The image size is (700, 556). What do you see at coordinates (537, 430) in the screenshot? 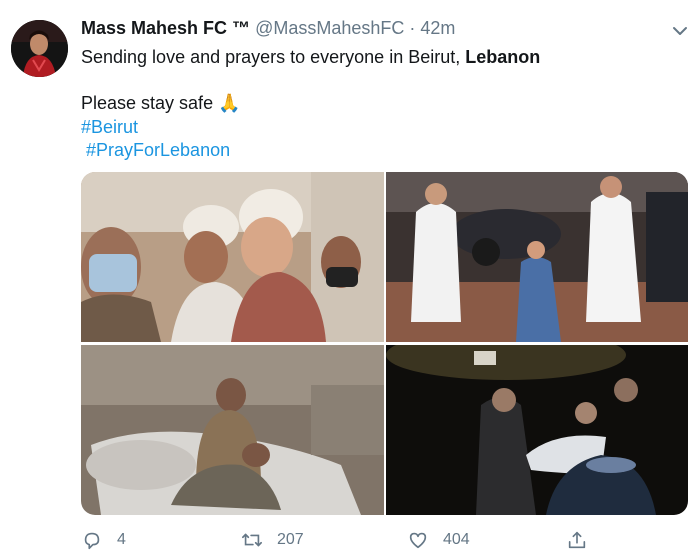
I see `night-rescue-photo` at bounding box center [537, 430].